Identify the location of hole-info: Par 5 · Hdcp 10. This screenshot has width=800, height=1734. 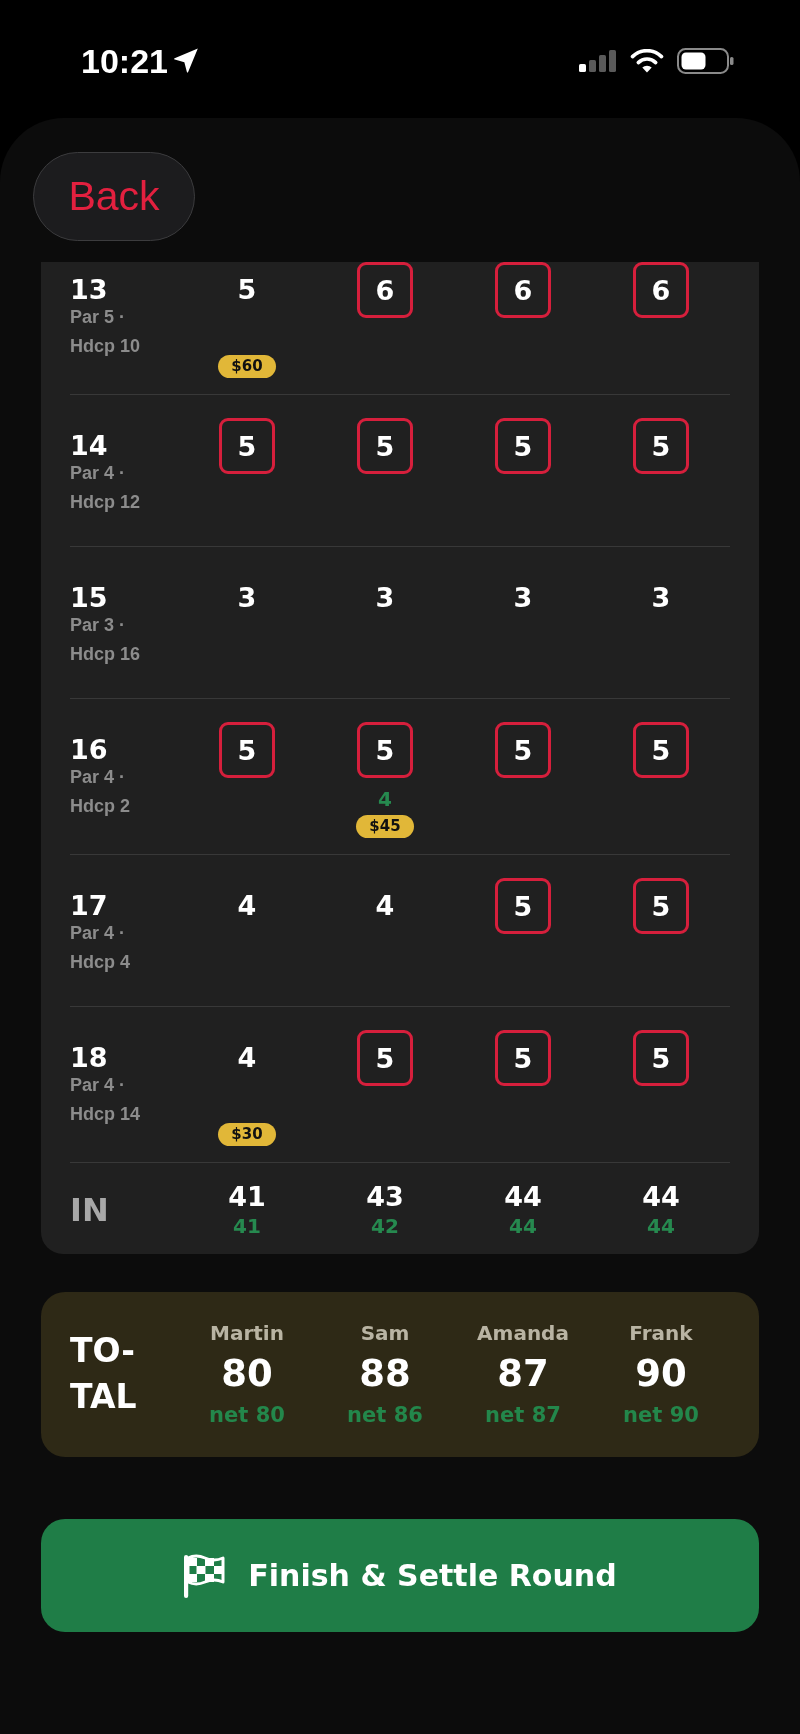
(106, 332).